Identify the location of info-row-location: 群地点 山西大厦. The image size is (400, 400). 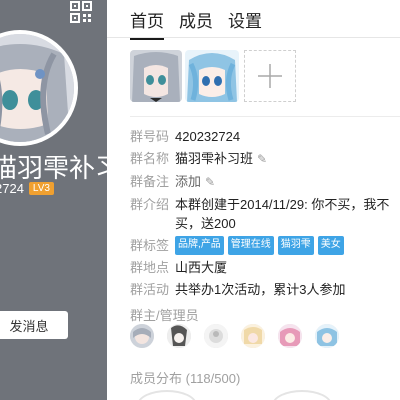
(265, 267).